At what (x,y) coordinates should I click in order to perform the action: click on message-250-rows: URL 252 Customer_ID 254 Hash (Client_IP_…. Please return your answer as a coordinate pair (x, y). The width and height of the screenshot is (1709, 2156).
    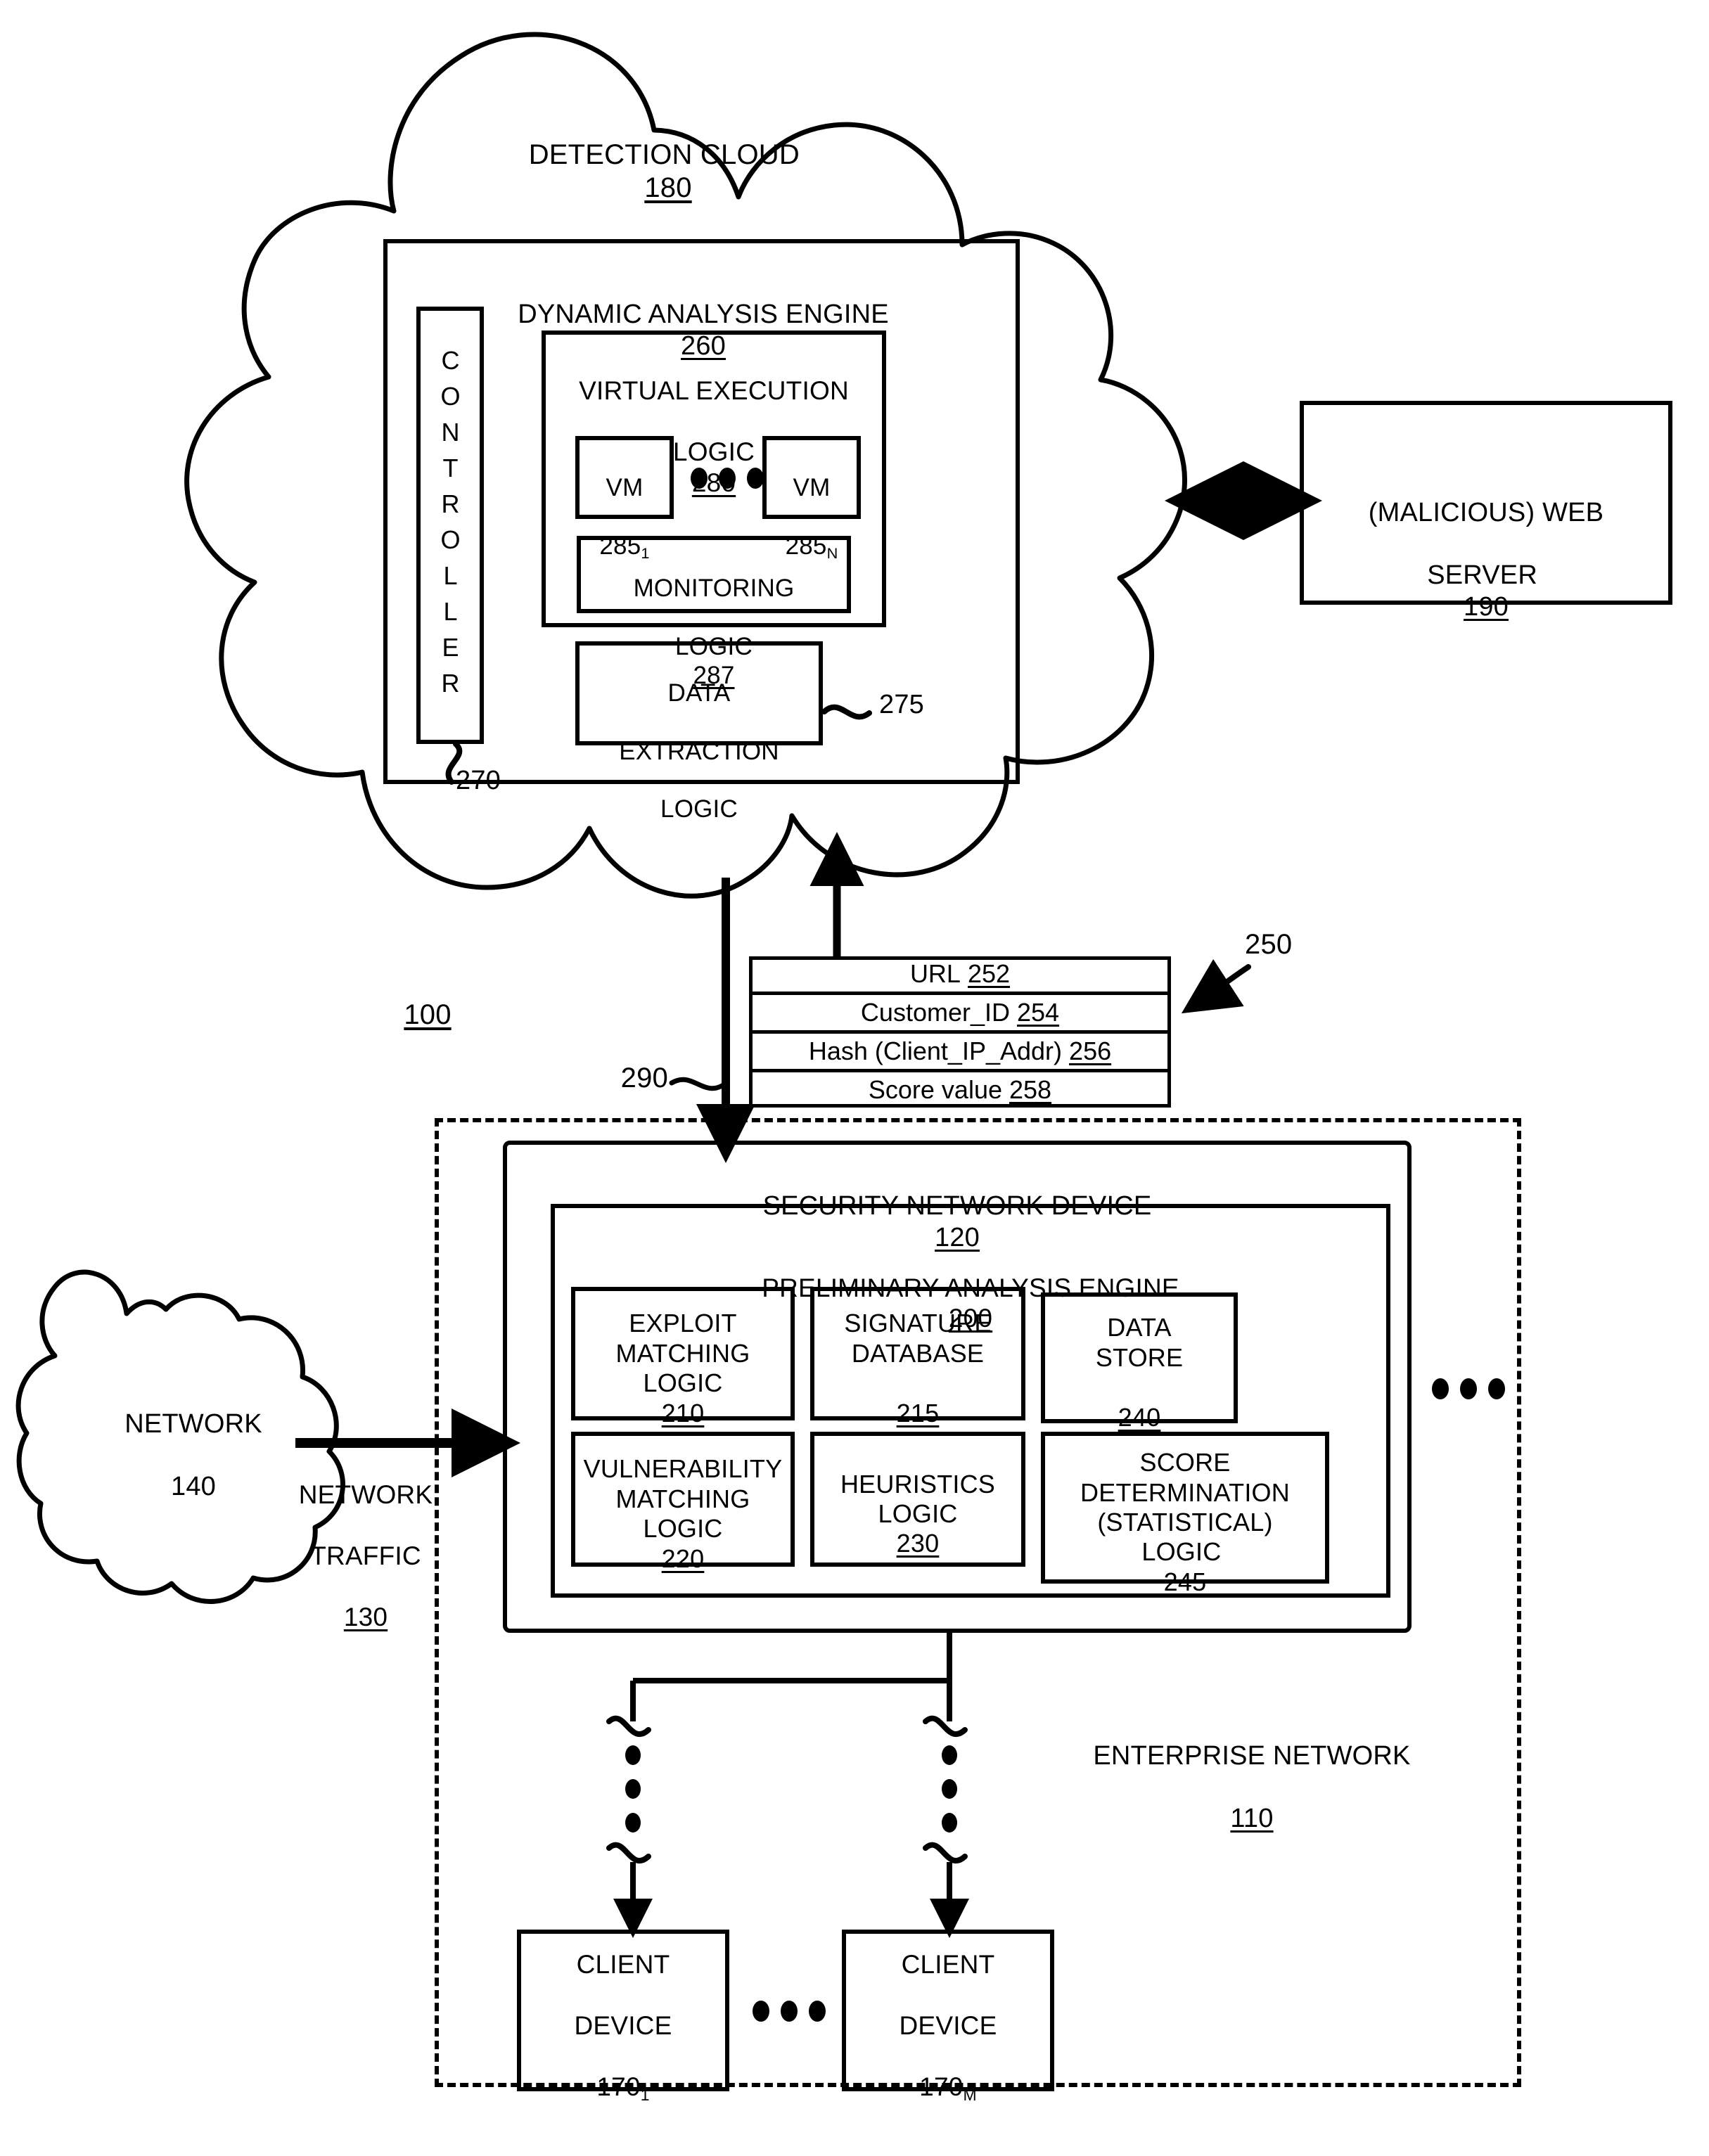
    Looking at the image, I should click on (960, 1032).